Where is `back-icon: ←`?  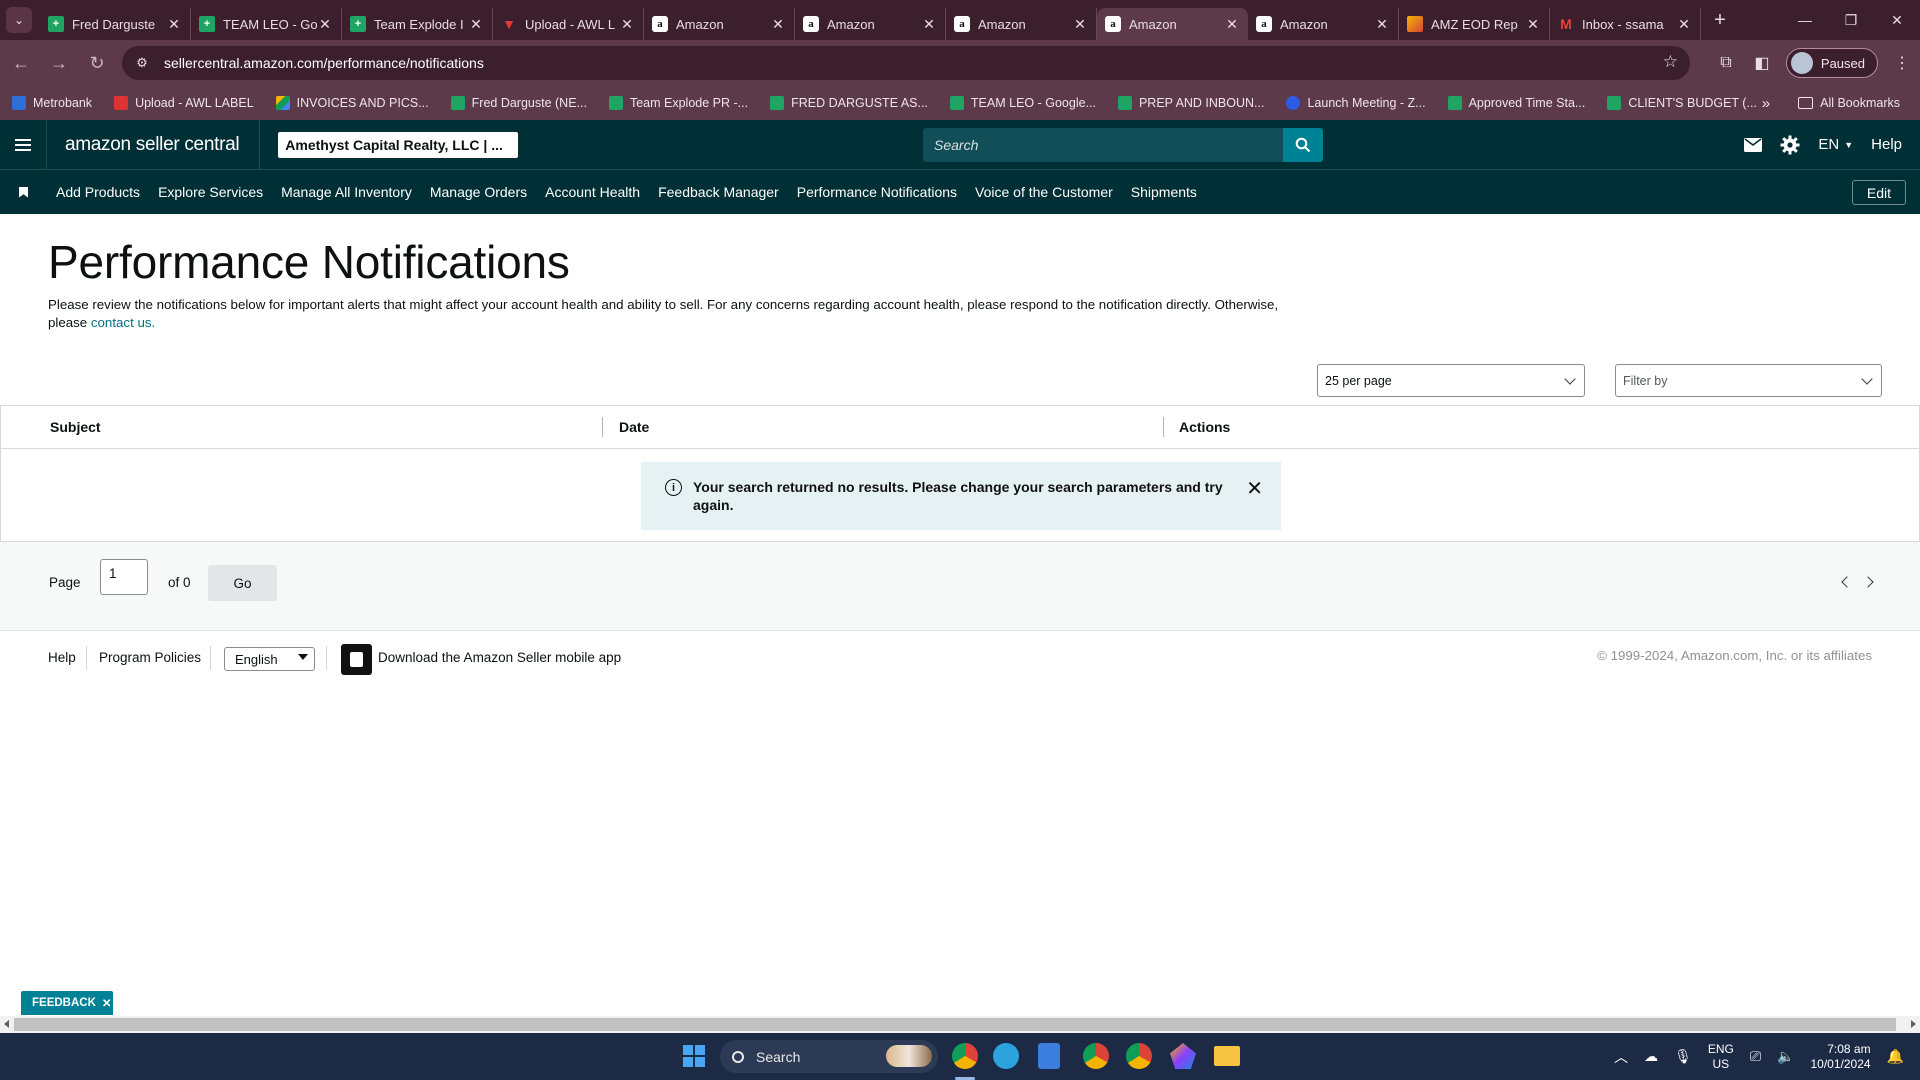
back-icon: ← is located at coordinates (21, 63).